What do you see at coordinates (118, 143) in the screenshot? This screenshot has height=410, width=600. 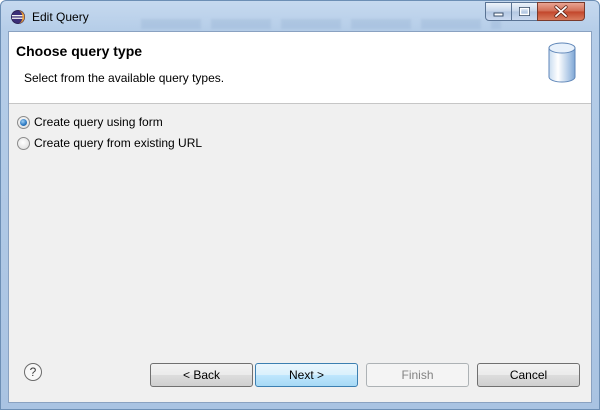 I see `option-label: Create query from existing URL` at bounding box center [118, 143].